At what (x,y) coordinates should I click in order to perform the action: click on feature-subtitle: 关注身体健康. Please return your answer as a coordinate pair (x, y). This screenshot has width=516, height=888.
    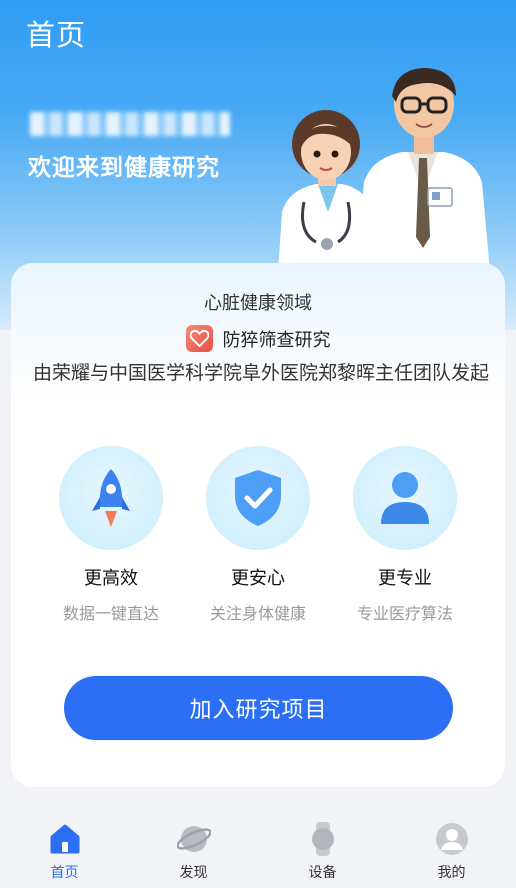
    Looking at the image, I should click on (257, 613).